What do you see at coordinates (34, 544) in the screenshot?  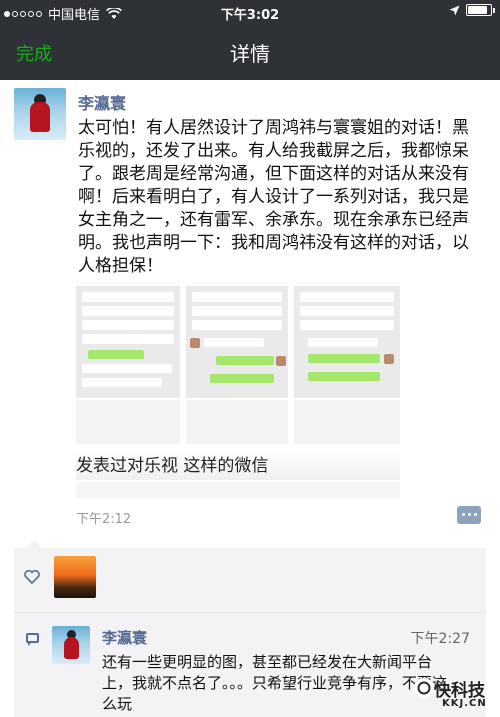 I see `panel-arrow` at bounding box center [34, 544].